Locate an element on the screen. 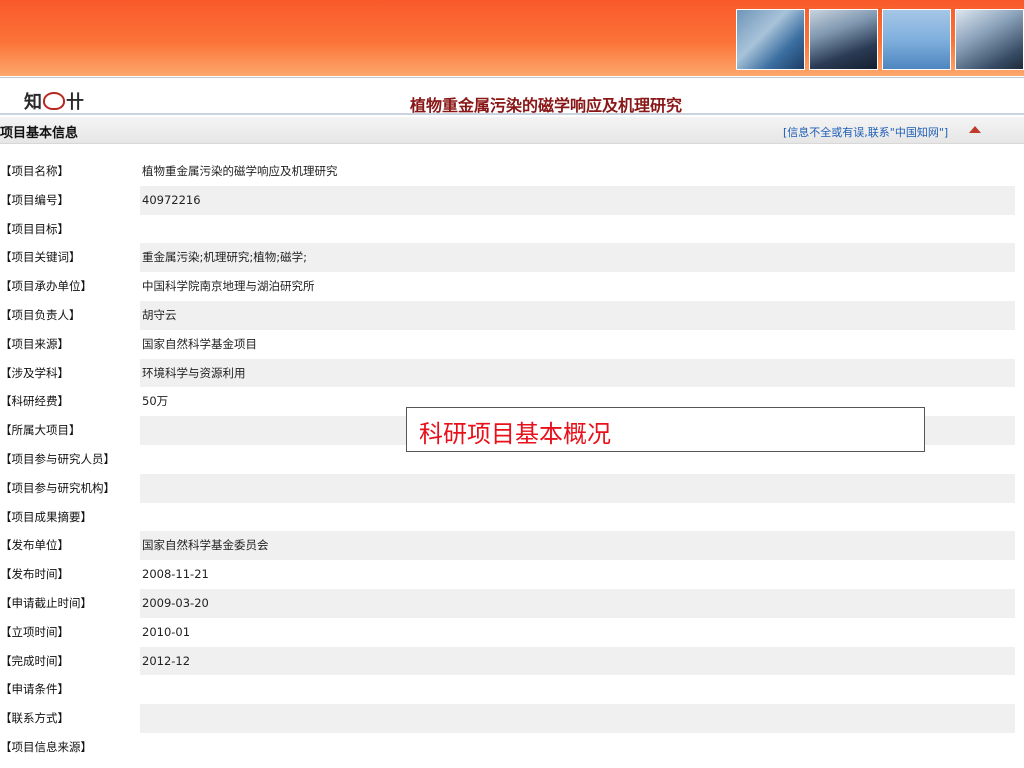  field-label: 【完成时间】 is located at coordinates (70, 661).